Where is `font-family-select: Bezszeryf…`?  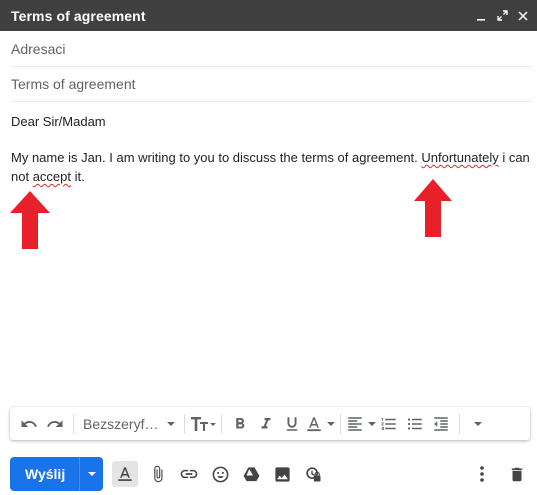
font-family-select: Bezszeryf… is located at coordinates (129, 424).